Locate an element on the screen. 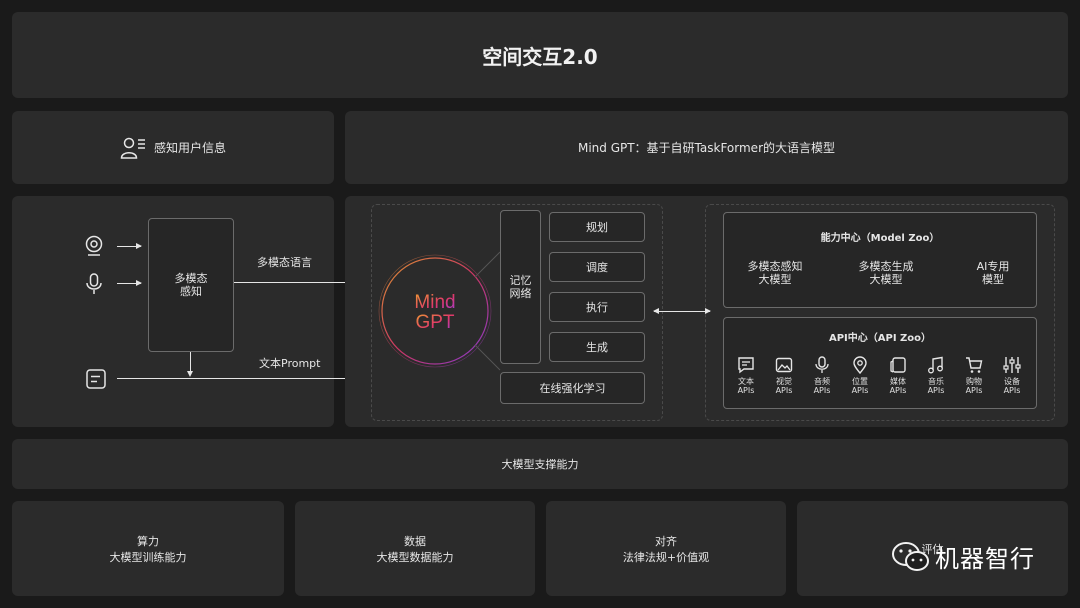 This screenshot has height=608, width=1080. text-doc-icon is located at coordinates (96, 379).